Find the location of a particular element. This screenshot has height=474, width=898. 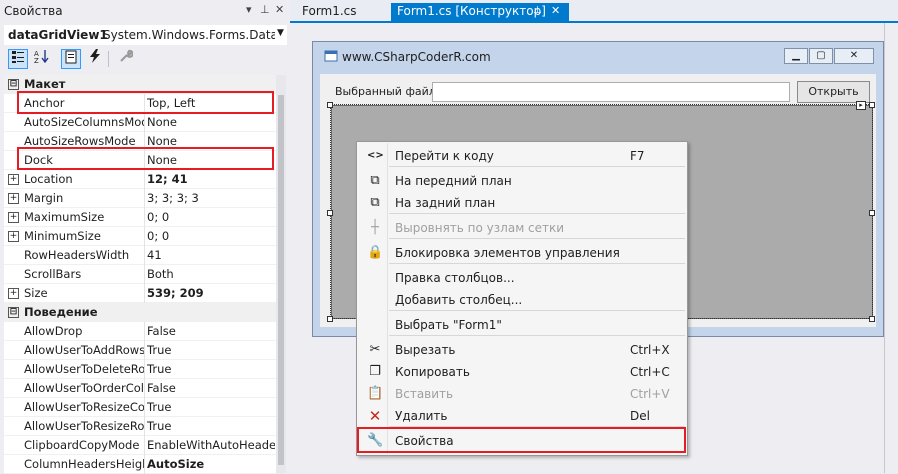

property-row: + MaximumSize 0; 0 is located at coordinates (140, 217).